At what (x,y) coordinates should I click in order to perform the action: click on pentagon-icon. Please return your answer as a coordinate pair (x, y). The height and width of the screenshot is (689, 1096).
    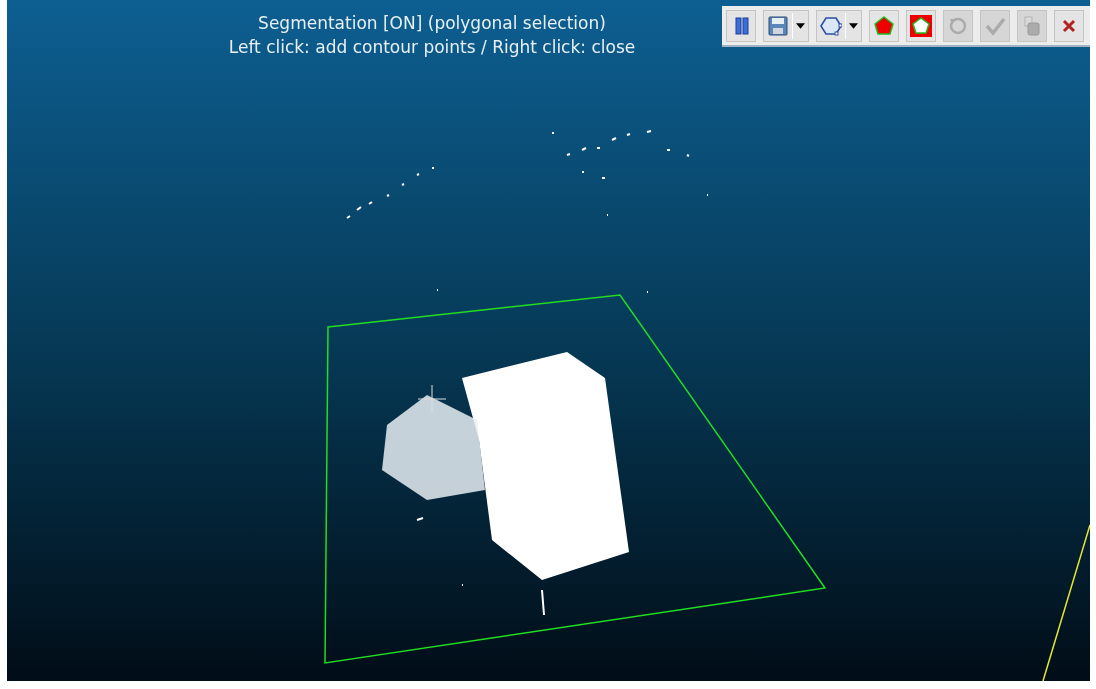
    Looking at the image, I should click on (884, 26).